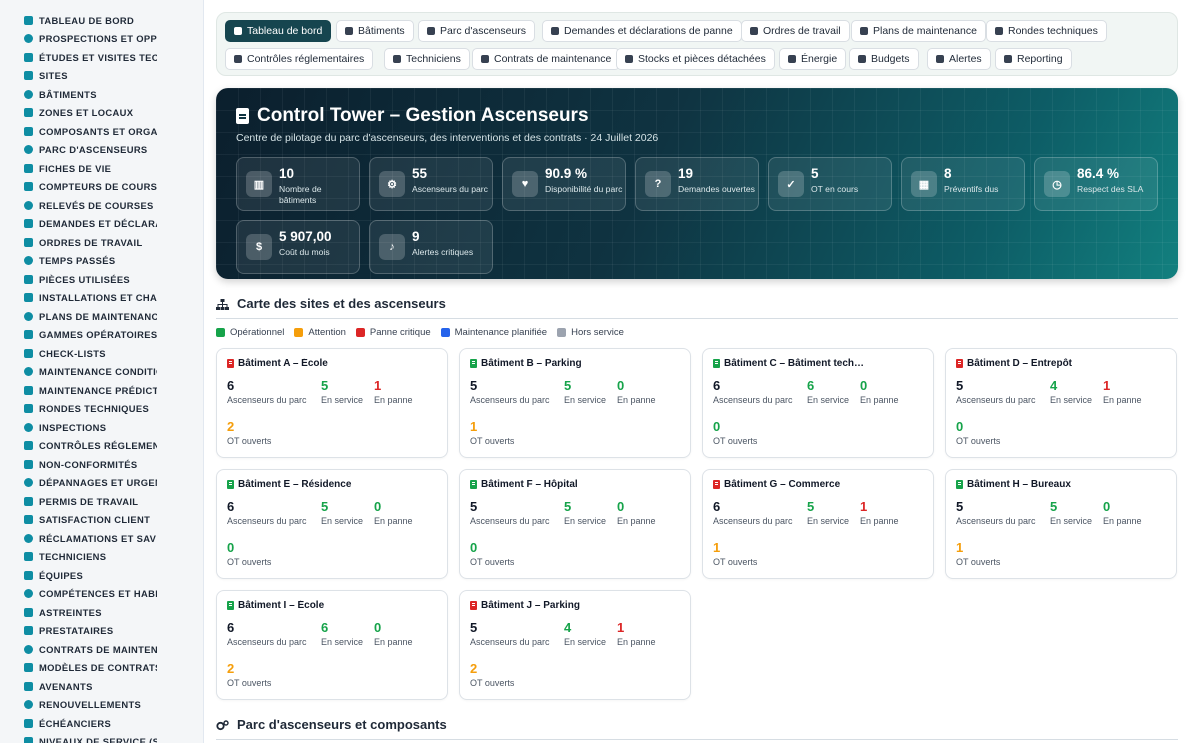 The height and width of the screenshot is (743, 1200). What do you see at coordinates (101, 39) in the screenshot?
I see `sidebar-item: Prospections et opportunités` at bounding box center [101, 39].